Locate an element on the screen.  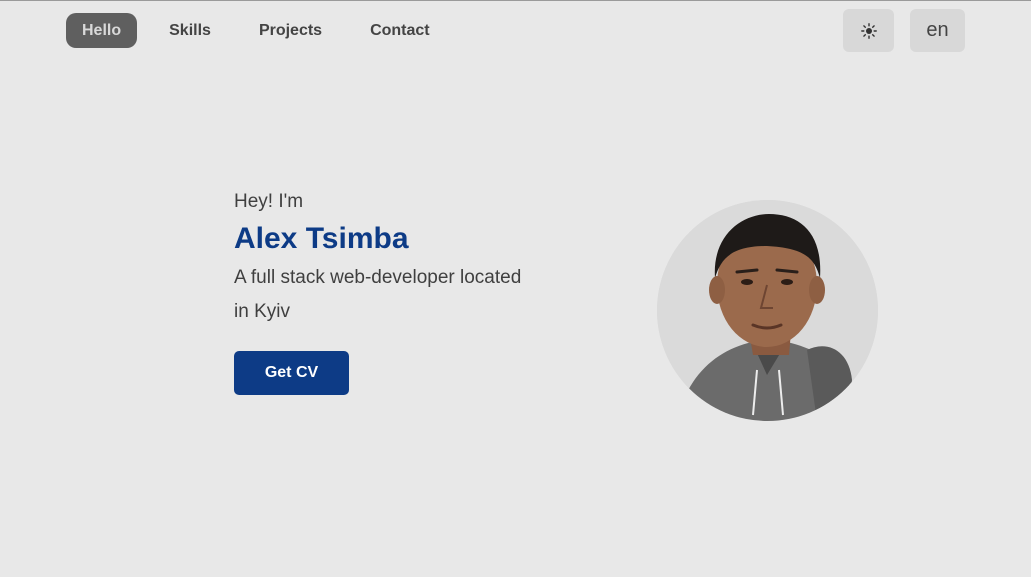
main-nav: Hello Skills Projects Contact is located at coordinates (264, 30).